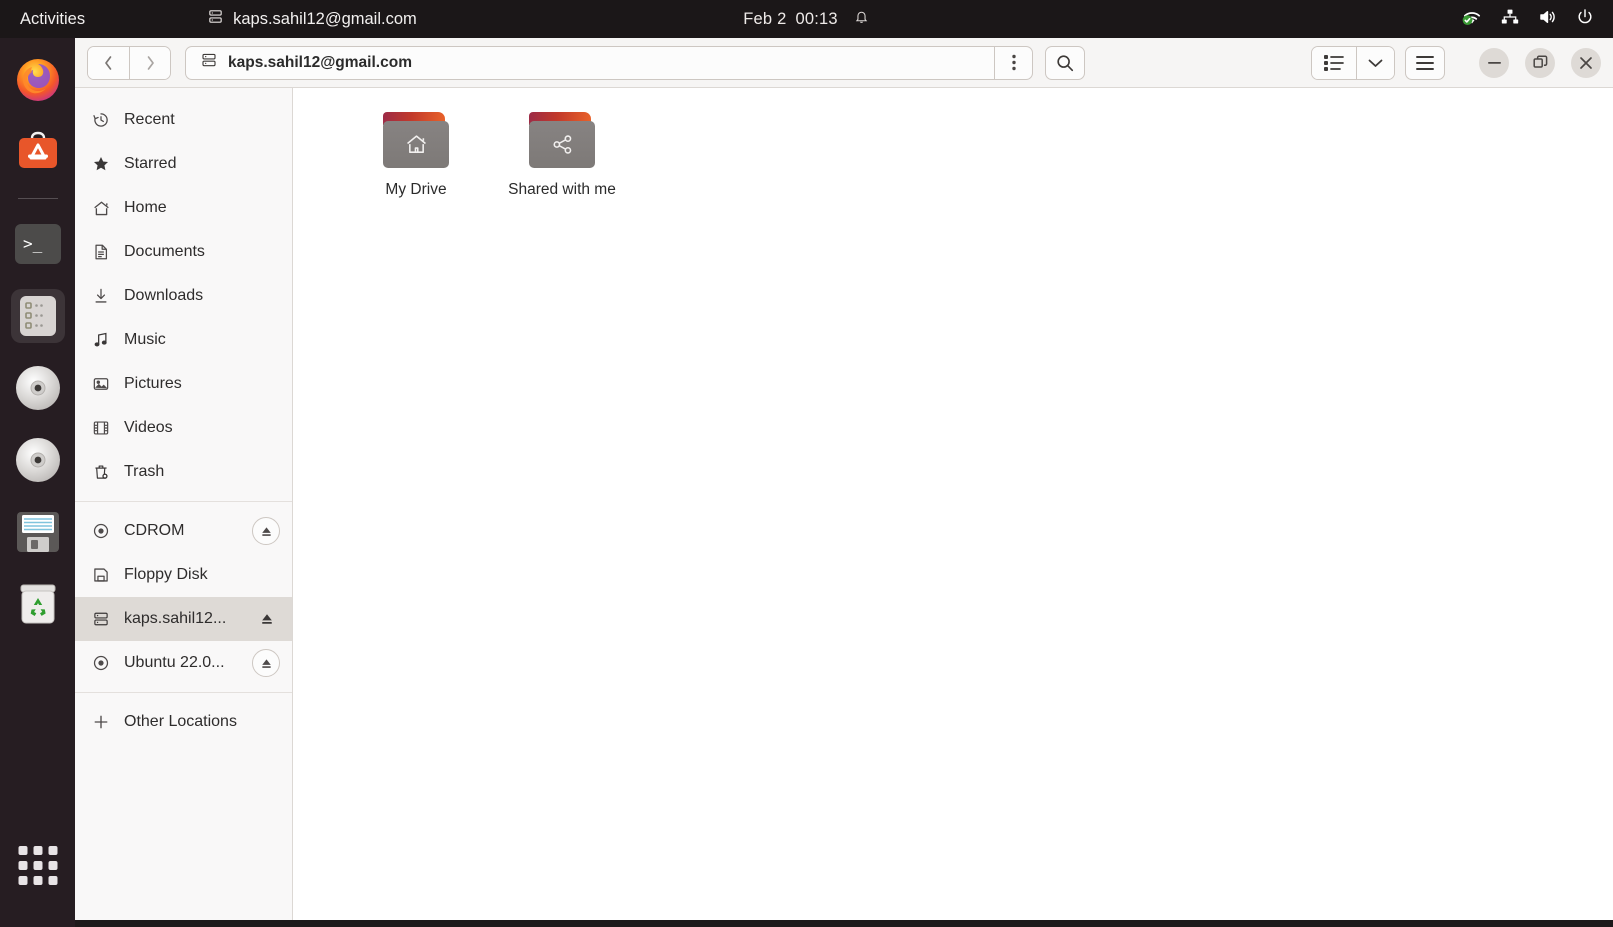  What do you see at coordinates (861, 19) in the screenshot?
I see `bell-icon` at bounding box center [861, 19].